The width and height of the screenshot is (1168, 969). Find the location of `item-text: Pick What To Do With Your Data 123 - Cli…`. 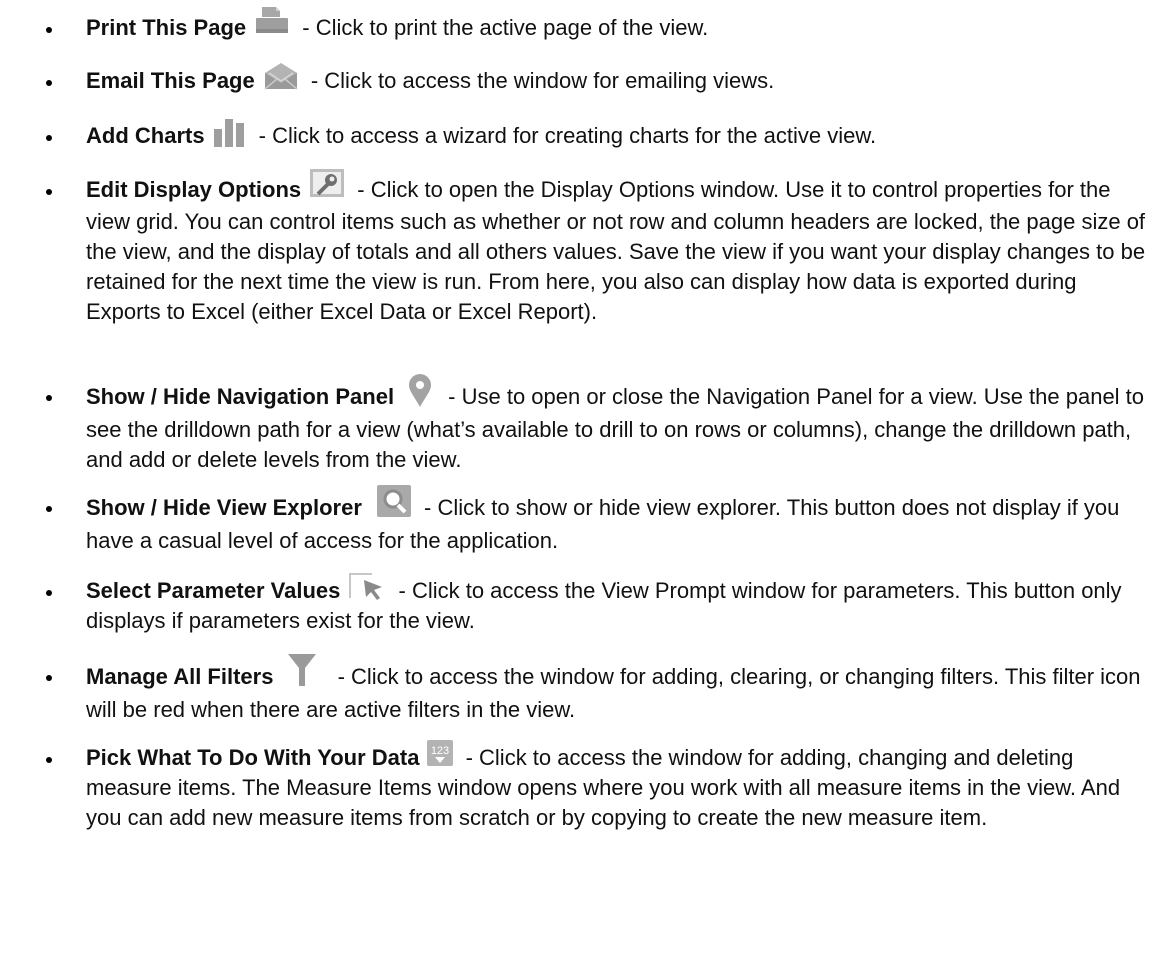

item-text: Pick What To Do With Your Data 123 - Cli… is located at coordinates (621, 786).